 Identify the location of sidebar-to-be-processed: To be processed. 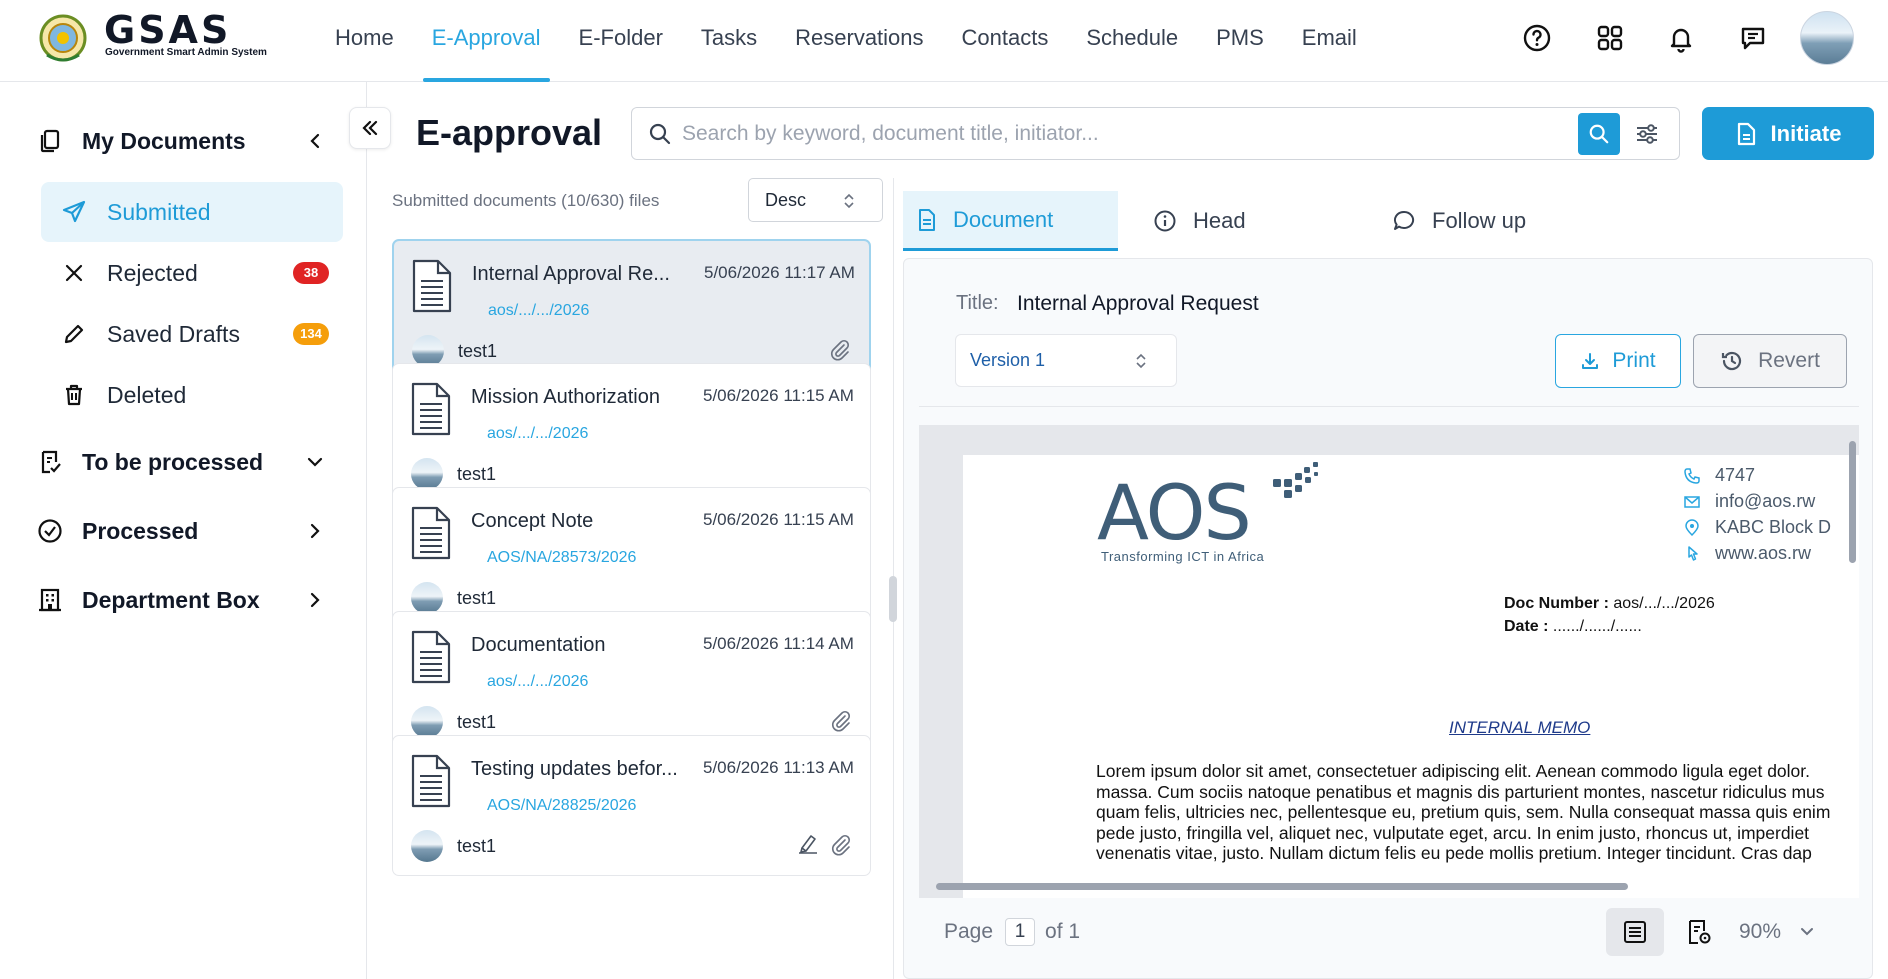
(181, 462).